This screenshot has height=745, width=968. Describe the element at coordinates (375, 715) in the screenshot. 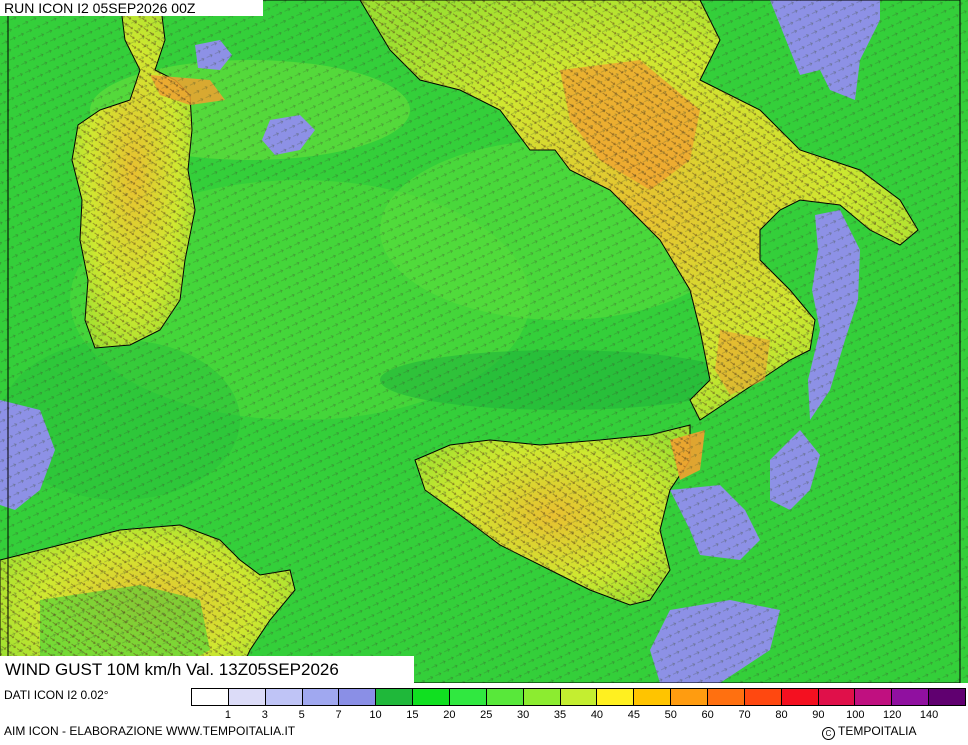

I see `legend-tick-label: 10` at that location.